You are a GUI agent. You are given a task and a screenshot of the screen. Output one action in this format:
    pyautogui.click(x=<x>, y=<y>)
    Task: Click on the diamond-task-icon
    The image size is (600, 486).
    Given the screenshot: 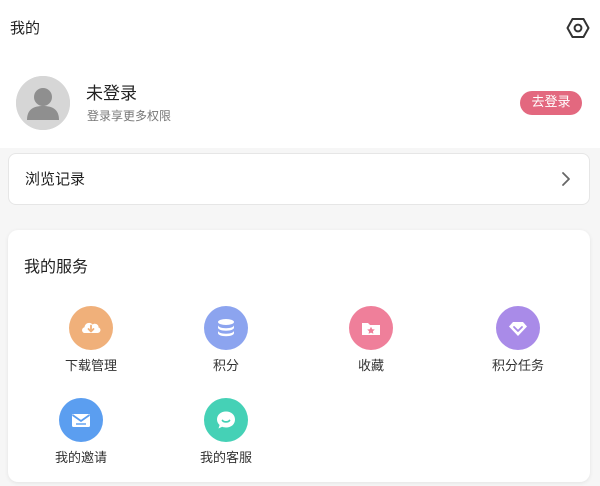 What is the action you would take?
    pyautogui.click(x=518, y=328)
    